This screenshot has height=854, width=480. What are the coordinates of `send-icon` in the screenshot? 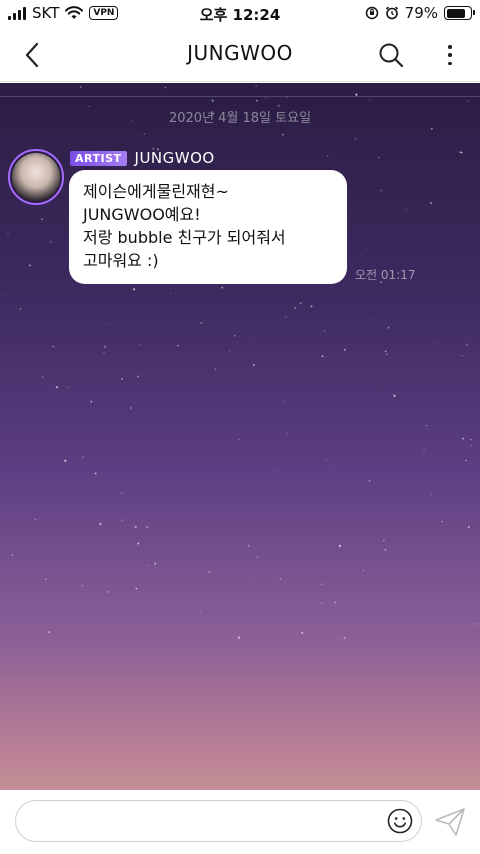 It's located at (450, 822).